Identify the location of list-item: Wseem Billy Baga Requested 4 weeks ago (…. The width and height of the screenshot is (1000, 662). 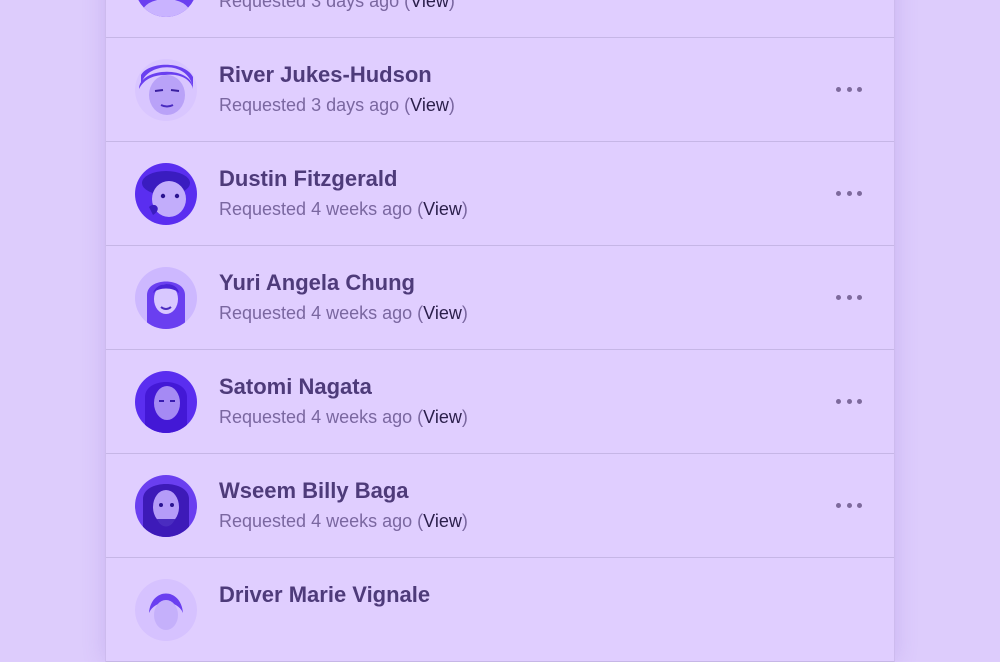
(500, 506).